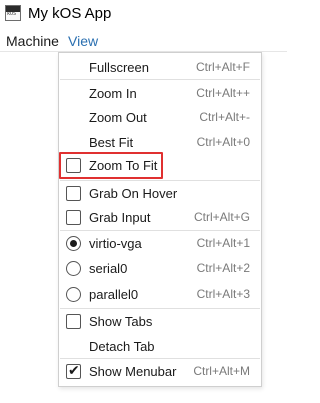 This screenshot has width=320, height=403. Describe the element at coordinates (111, 165) in the screenshot. I see `highlight-annotation-box` at that location.